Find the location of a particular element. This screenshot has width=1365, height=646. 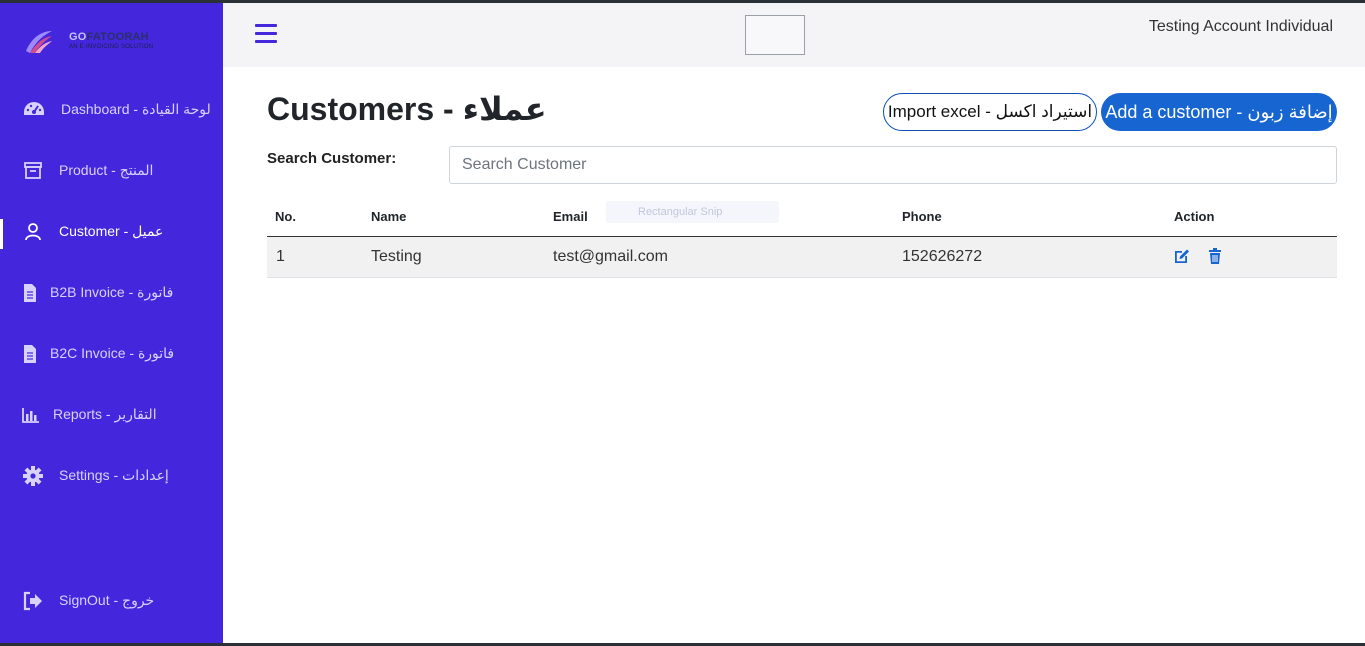

sidebar-item-label: Reports - التقارير is located at coordinates (105, 414).